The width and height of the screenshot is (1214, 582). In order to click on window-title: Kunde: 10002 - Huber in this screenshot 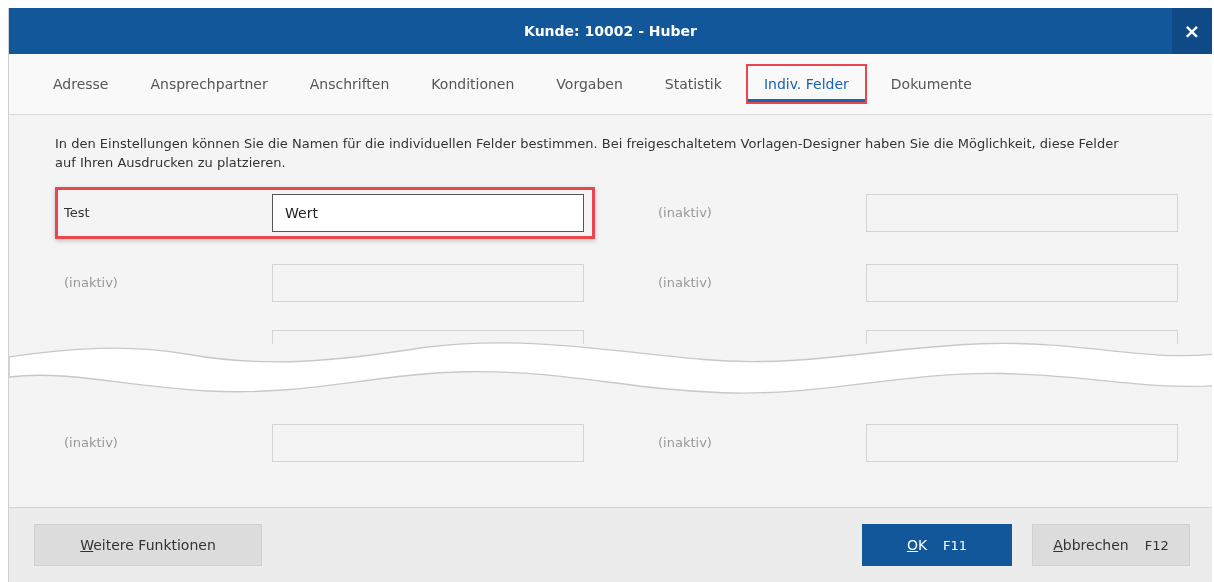, I will do `click(610, 31)`.